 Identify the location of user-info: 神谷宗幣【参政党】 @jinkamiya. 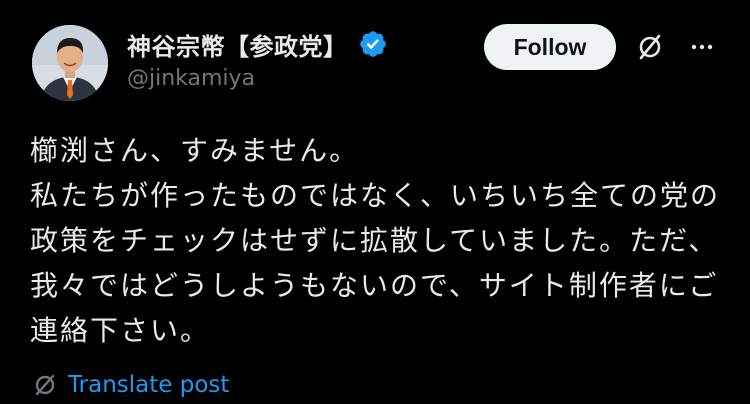
(257, 58).